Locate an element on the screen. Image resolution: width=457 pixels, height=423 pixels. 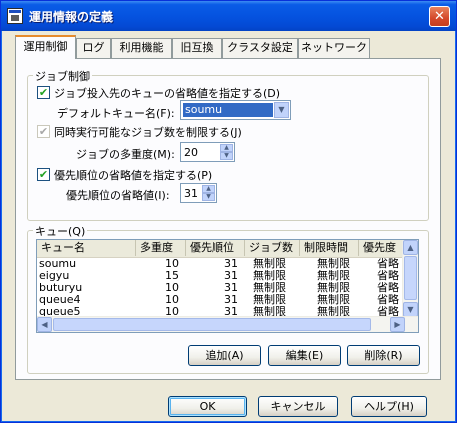
add-button: 追加(A) is located at coordinates (224, 355).